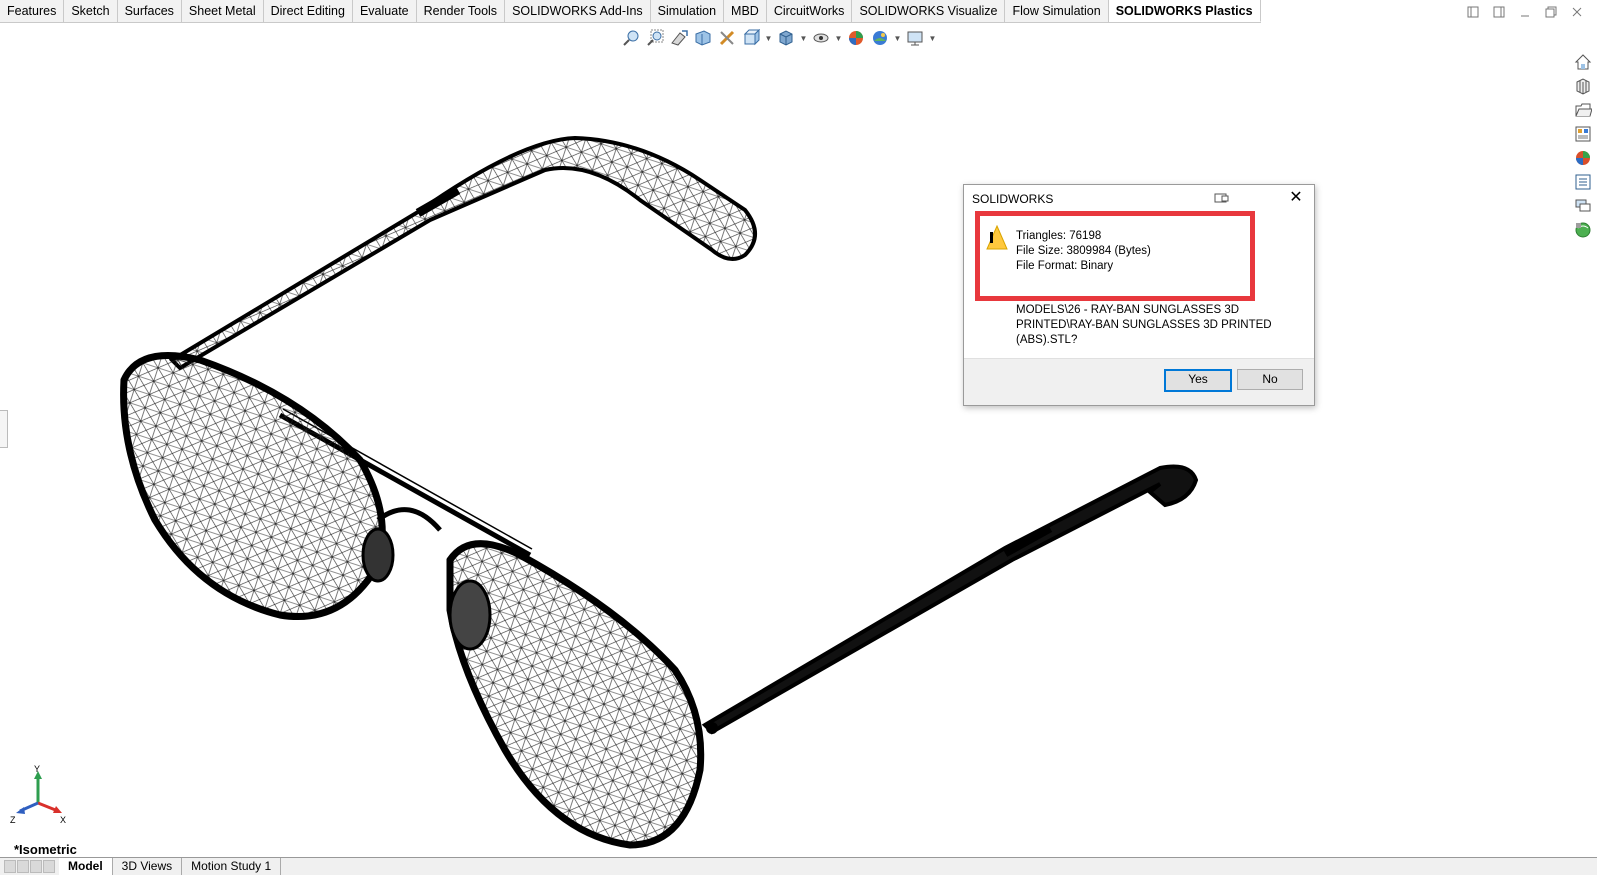 The image size is (1597, 875). I want to click on apply-scene-dropdown-icon: ▼, so click(897, 38).